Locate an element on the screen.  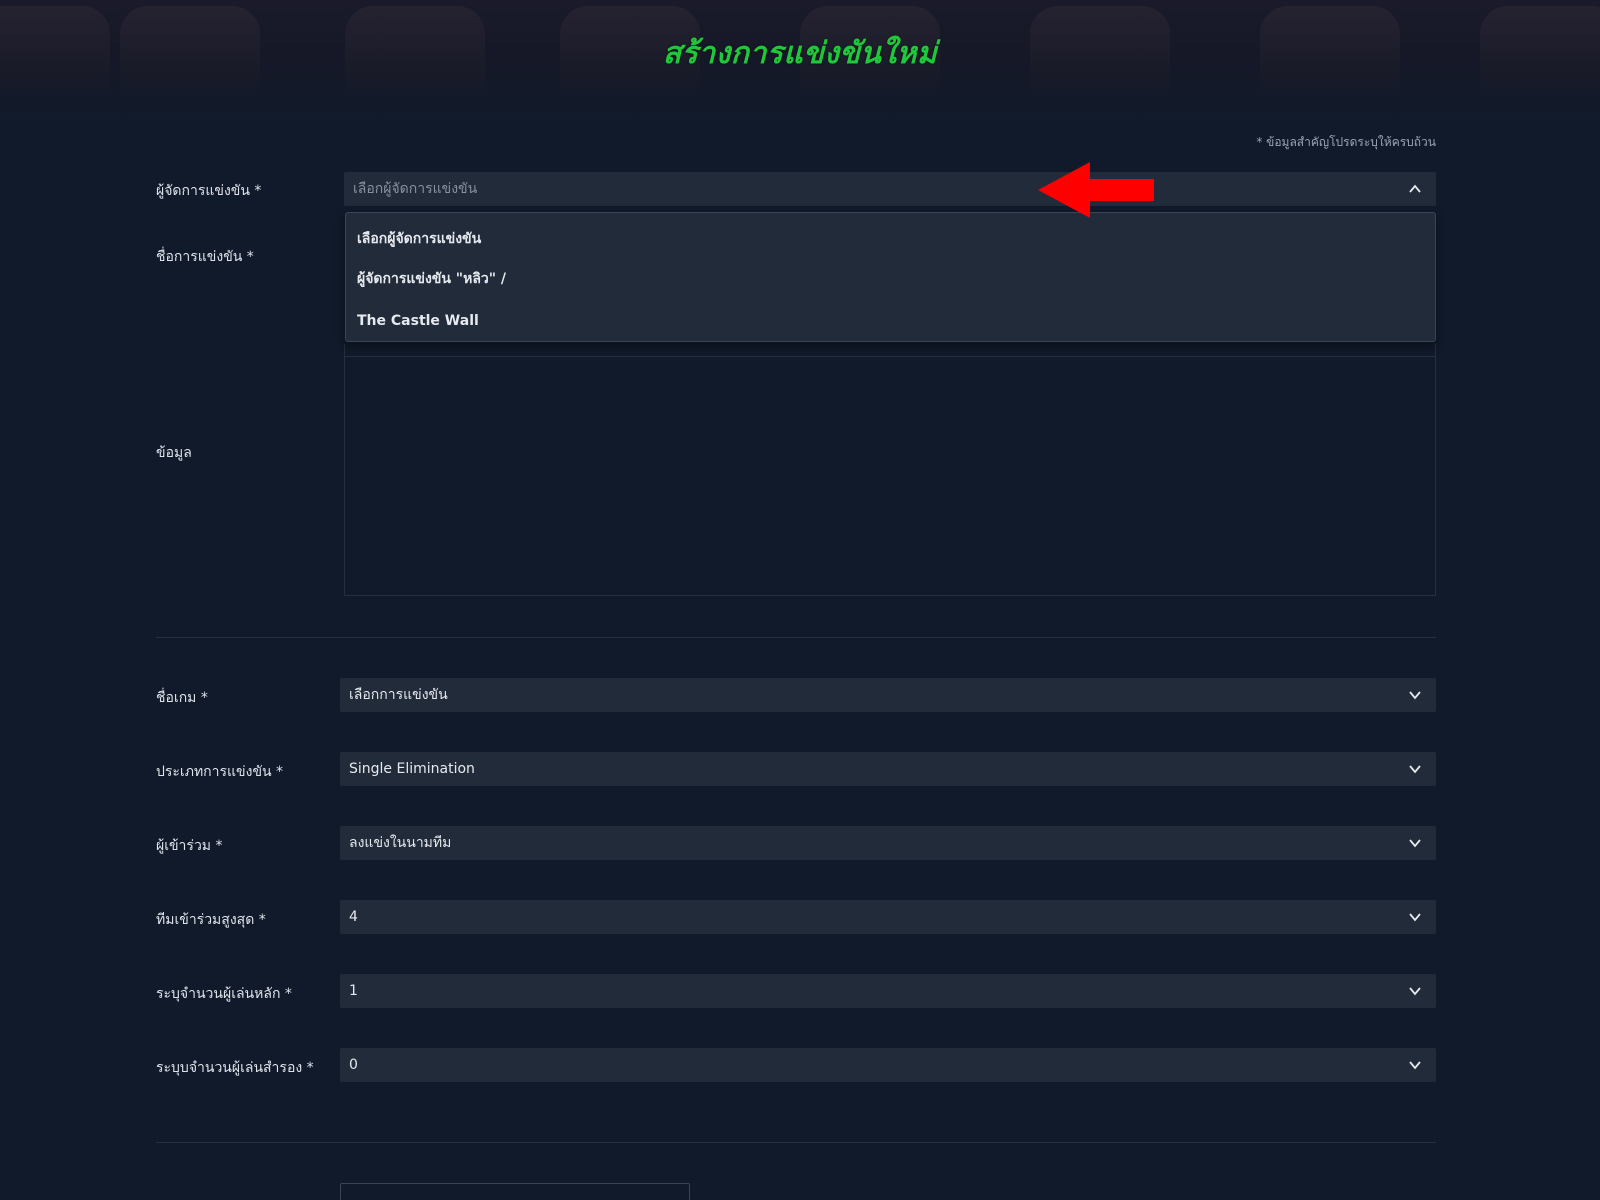
participants-value: ลงแข่งในนามทีม is located at coordinates (400, 843).